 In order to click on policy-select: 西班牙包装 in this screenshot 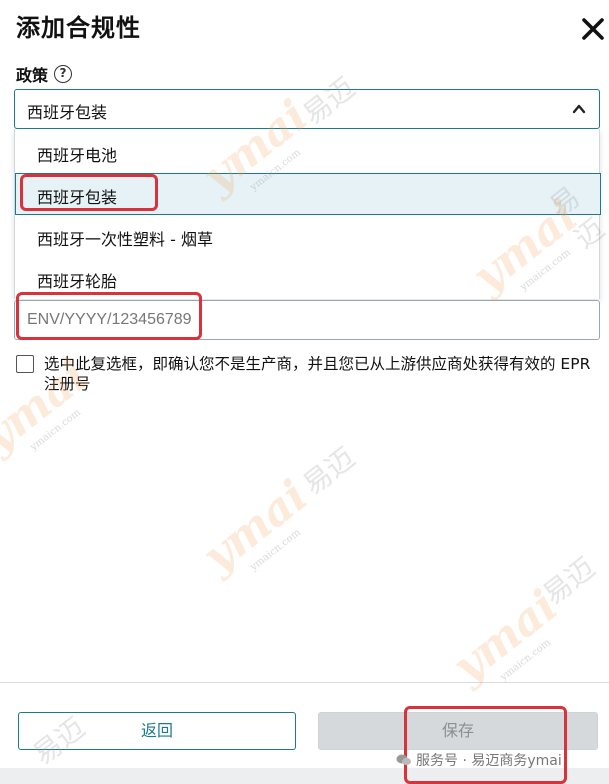, I will do `click(307, 109)`.